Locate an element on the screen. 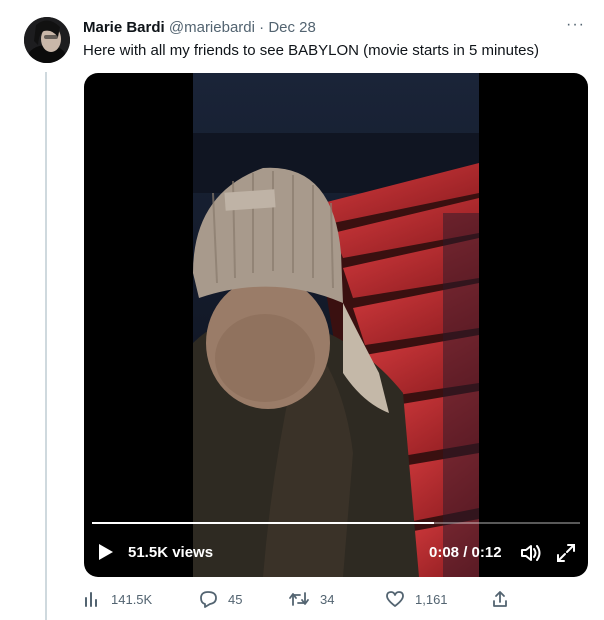  analytics-button: 141.5K is located at coordinates (117, 599).